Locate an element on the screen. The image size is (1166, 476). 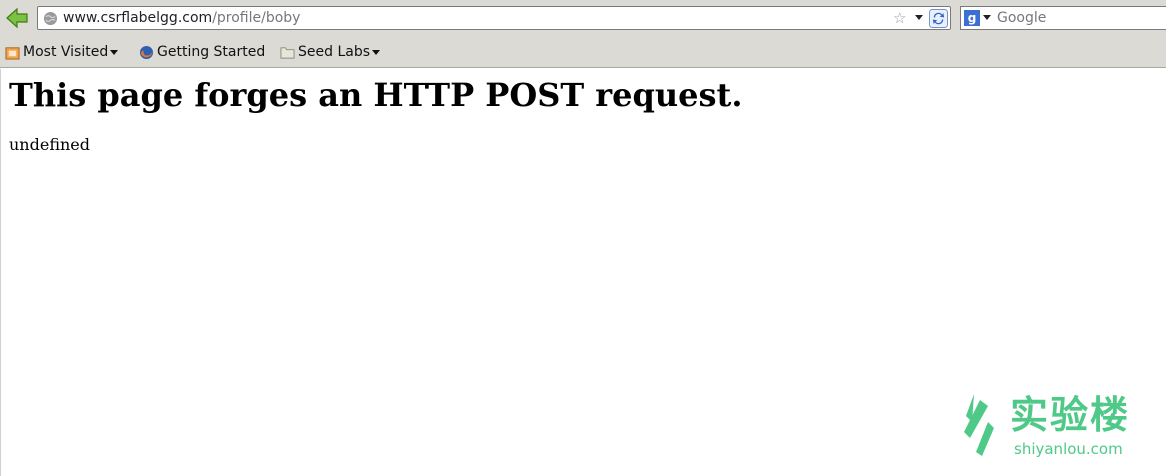
bookmark-getting-started: Getting Started is located at coordinates (202, 52).